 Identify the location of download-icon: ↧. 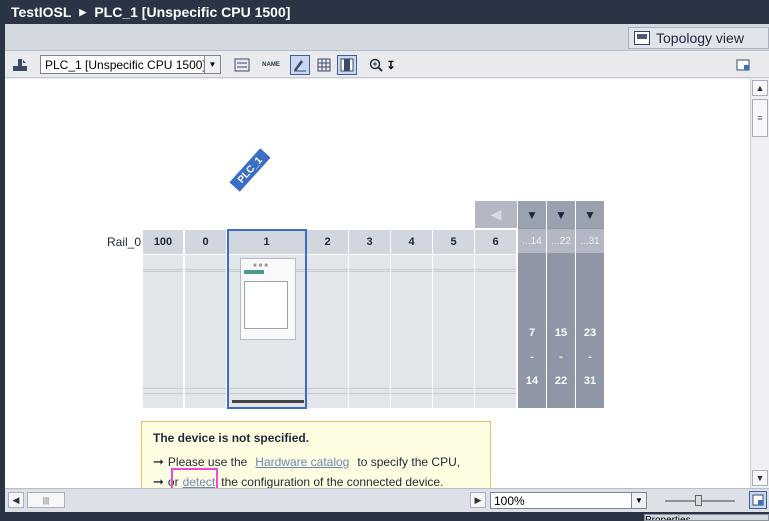
(391, 65).